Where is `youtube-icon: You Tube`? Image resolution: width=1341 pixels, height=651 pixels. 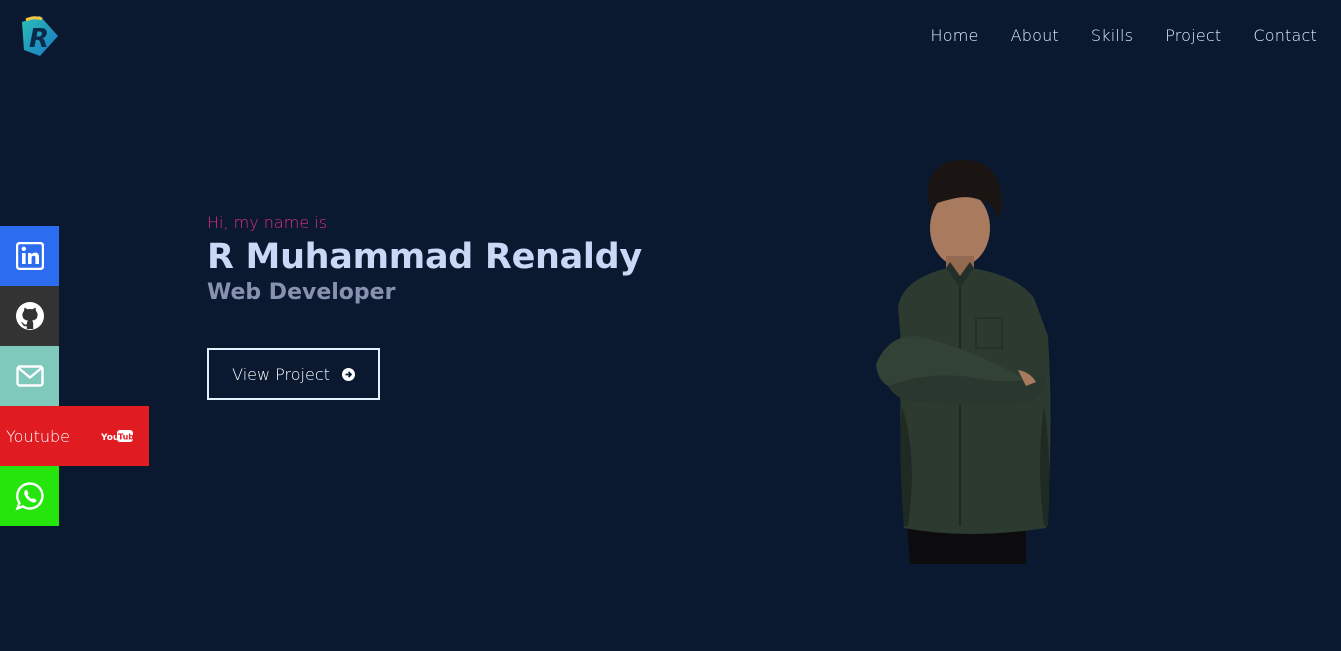 youtube-icon: You Tube is located at coordinates (117, 436).